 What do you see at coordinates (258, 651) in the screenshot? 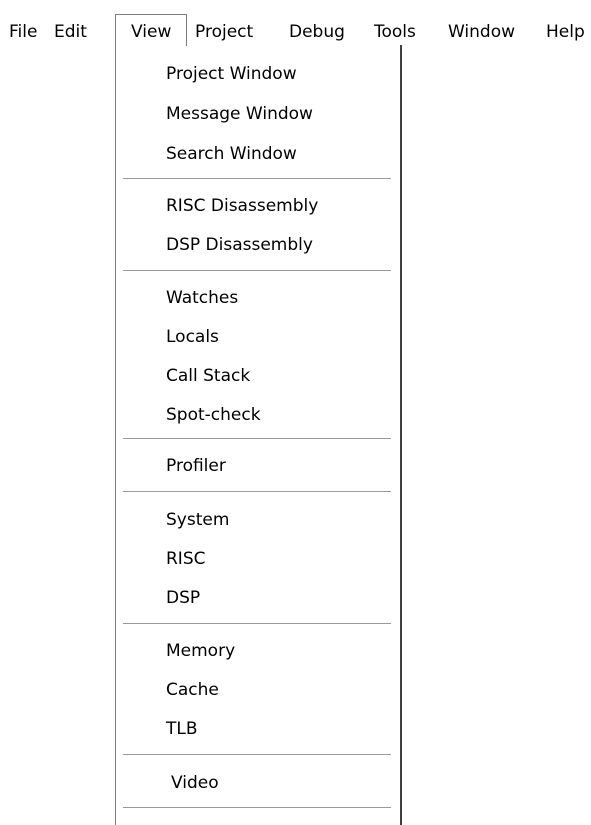
I see `menu-item-memory: Memory` at bounding box center [258, 651].